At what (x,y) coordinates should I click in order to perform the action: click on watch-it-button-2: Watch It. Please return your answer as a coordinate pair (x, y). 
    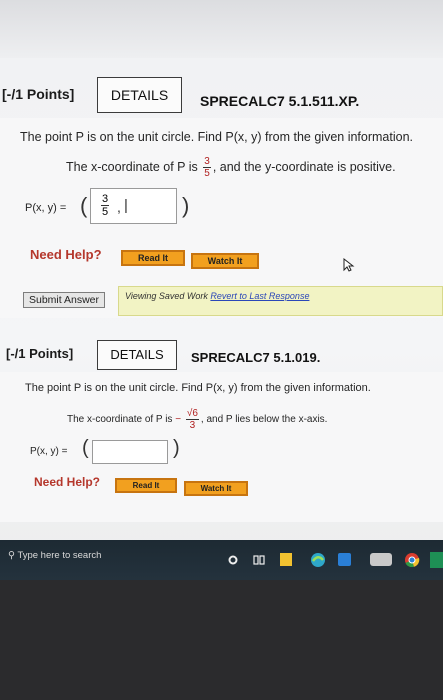
    Looking at the image, I should click on (216, 488).